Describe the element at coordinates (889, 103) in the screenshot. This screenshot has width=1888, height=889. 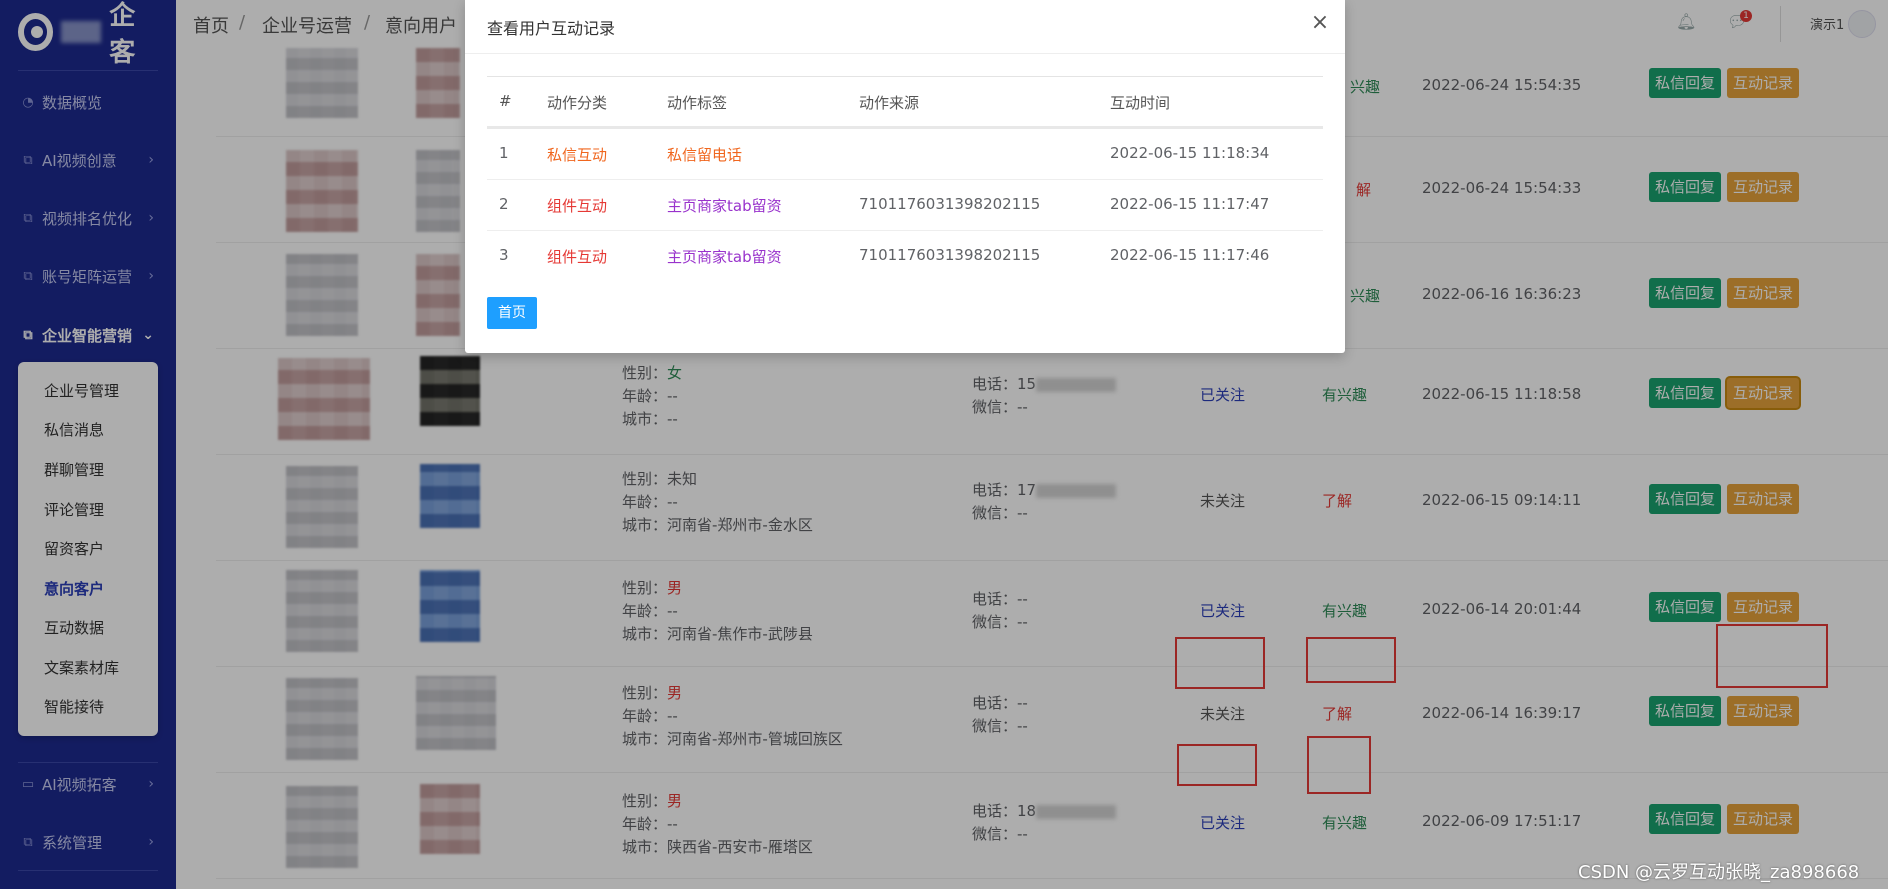
I see `column-header-source: 动作来源` at that location.